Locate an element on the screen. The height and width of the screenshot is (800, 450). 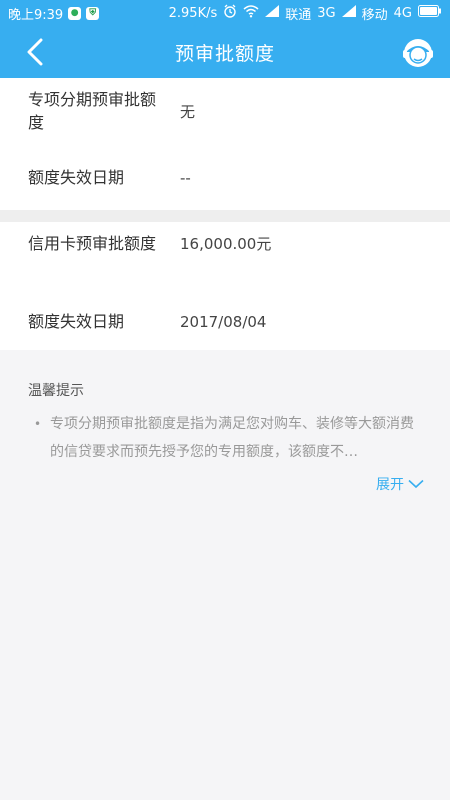
chevron-left-icon is located at coordinates (35, 52).